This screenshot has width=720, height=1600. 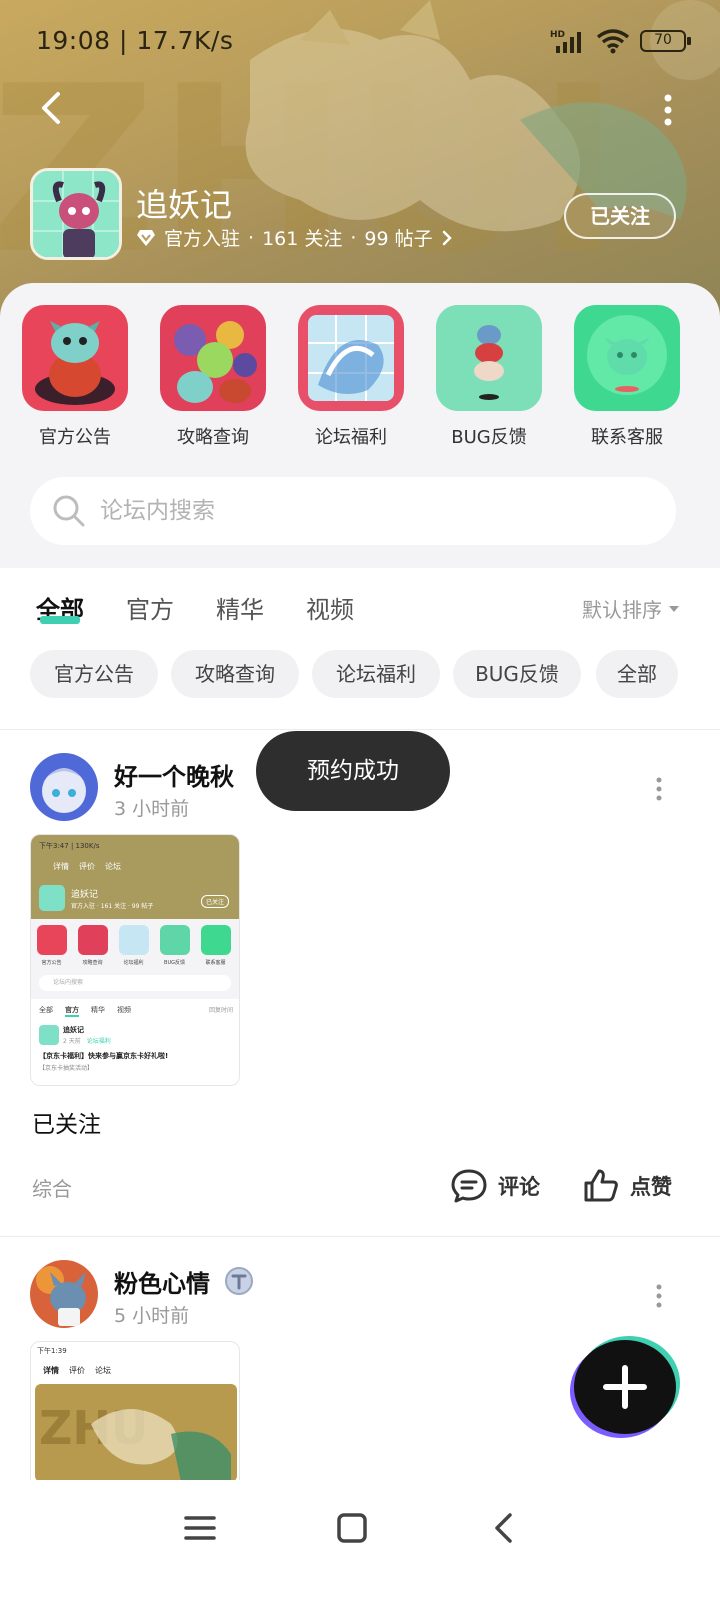 I want to click on menu-icon, so click(x=200, y=1528).